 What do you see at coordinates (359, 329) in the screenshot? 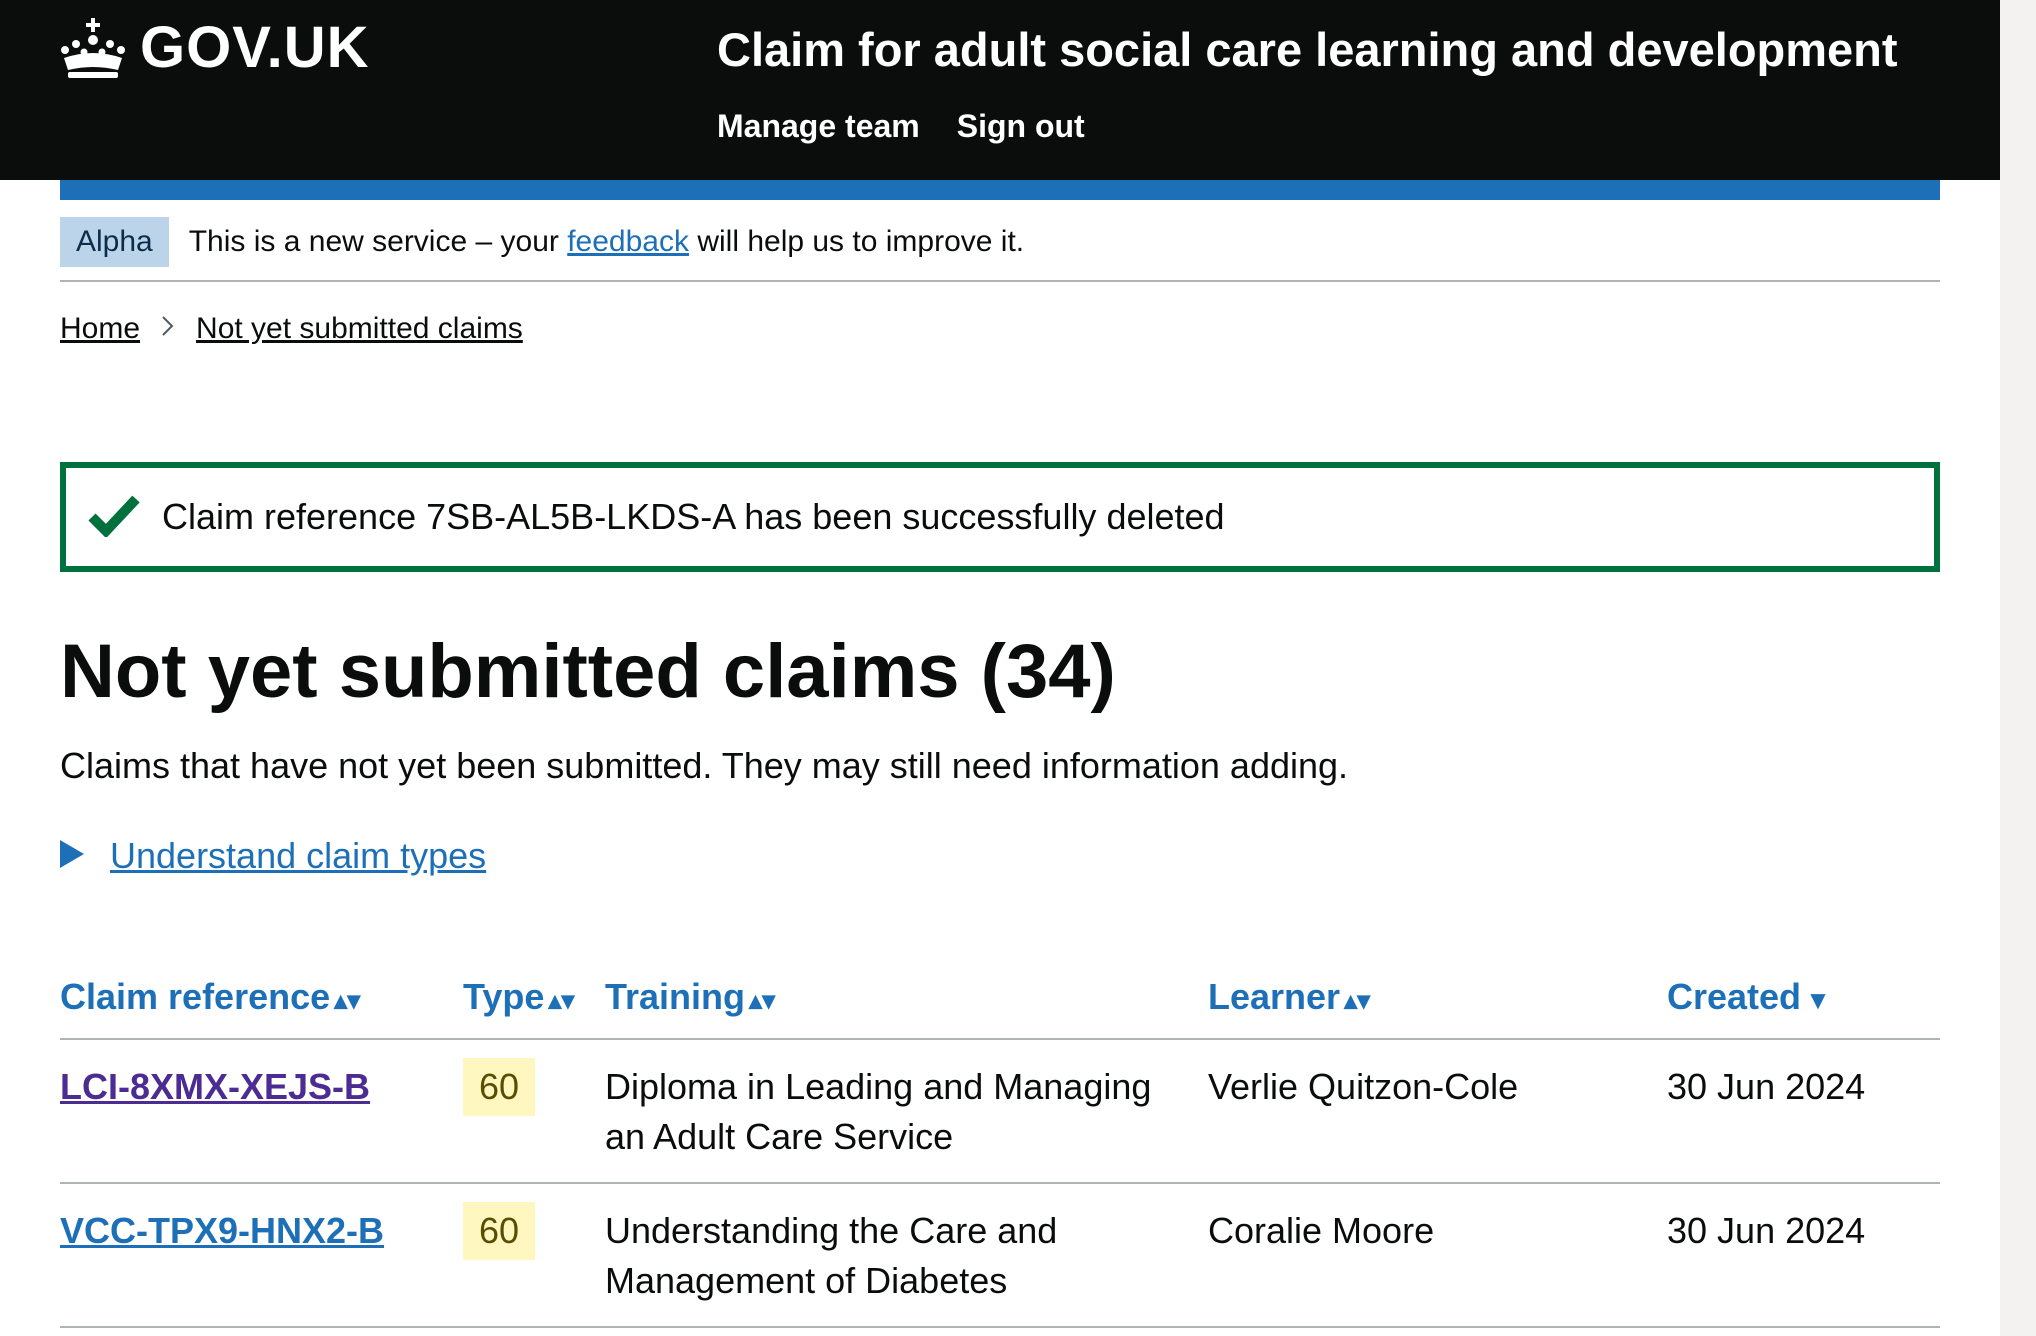
I see `breadcrumb-not-yet-submitted: Not yet submitted claims` at bounding box center [359, 329].